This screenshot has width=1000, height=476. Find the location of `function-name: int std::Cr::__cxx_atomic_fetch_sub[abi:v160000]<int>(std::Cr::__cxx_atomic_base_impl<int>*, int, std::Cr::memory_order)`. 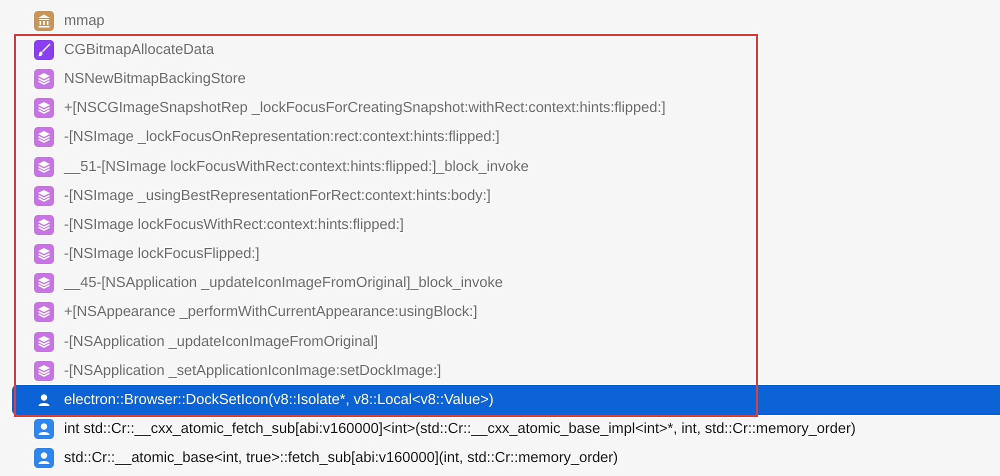

function-name: int std::Cr::__cxx_atomic_fetch_sub[abi:v160000]<int>(std::Cr::__cxx_atomic_base_impl<int>*, int, std::Cr::memory_order) is located at coordinates (460, 429).